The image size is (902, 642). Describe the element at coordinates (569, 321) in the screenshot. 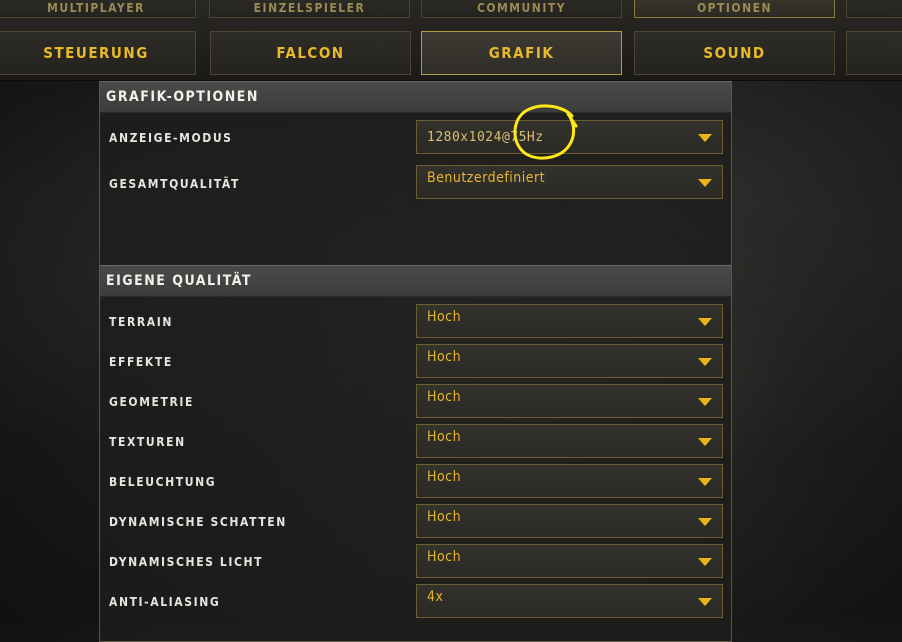

I see `dropdown-terrain: Hoch` at that location.